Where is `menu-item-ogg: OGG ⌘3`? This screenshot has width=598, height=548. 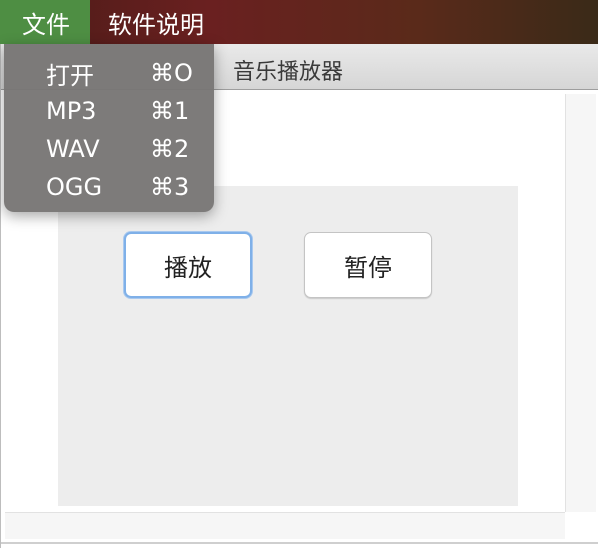
menu-item-ogg: OGG ⌘3 is located at coordinates (109, 187).